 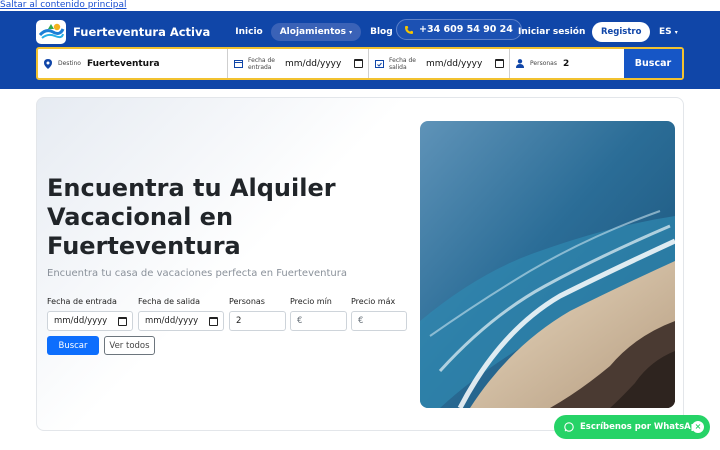 What do you see at coordinates (543, 63) in the screenshot?
I see `guests-label: Personas` at bounding box center [543, 63].